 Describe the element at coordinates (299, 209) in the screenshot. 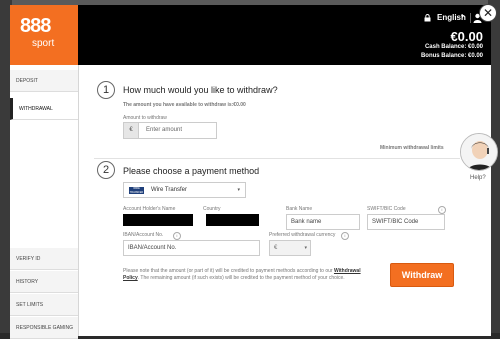

I see `bank-name-label: Bank Name` at that location.